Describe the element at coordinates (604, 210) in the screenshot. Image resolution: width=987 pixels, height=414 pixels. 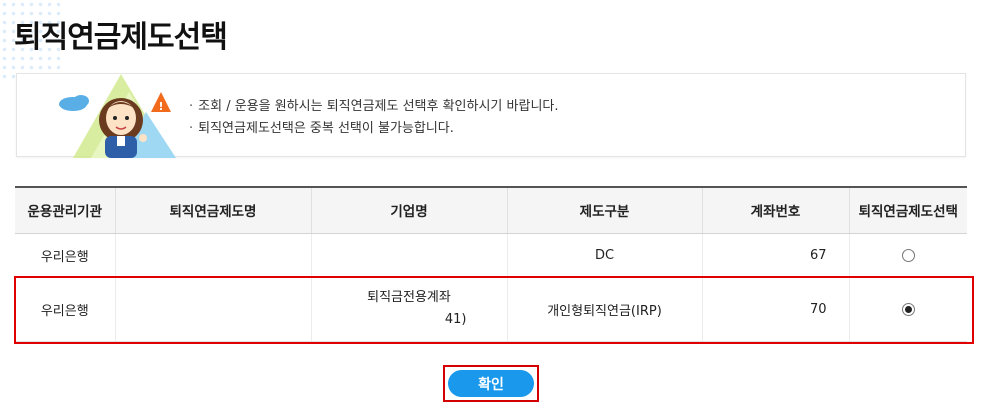
I see `column-header-type: 제도구분` at that location.